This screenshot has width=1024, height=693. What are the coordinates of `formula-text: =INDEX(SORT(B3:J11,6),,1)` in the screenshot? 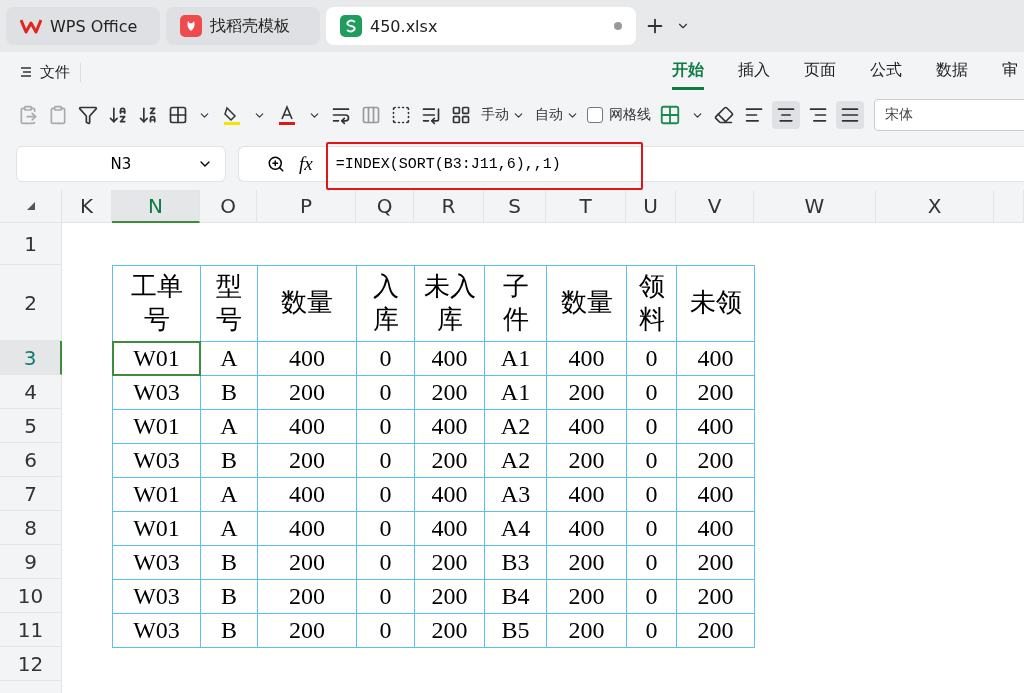 It's located at (443, 164).